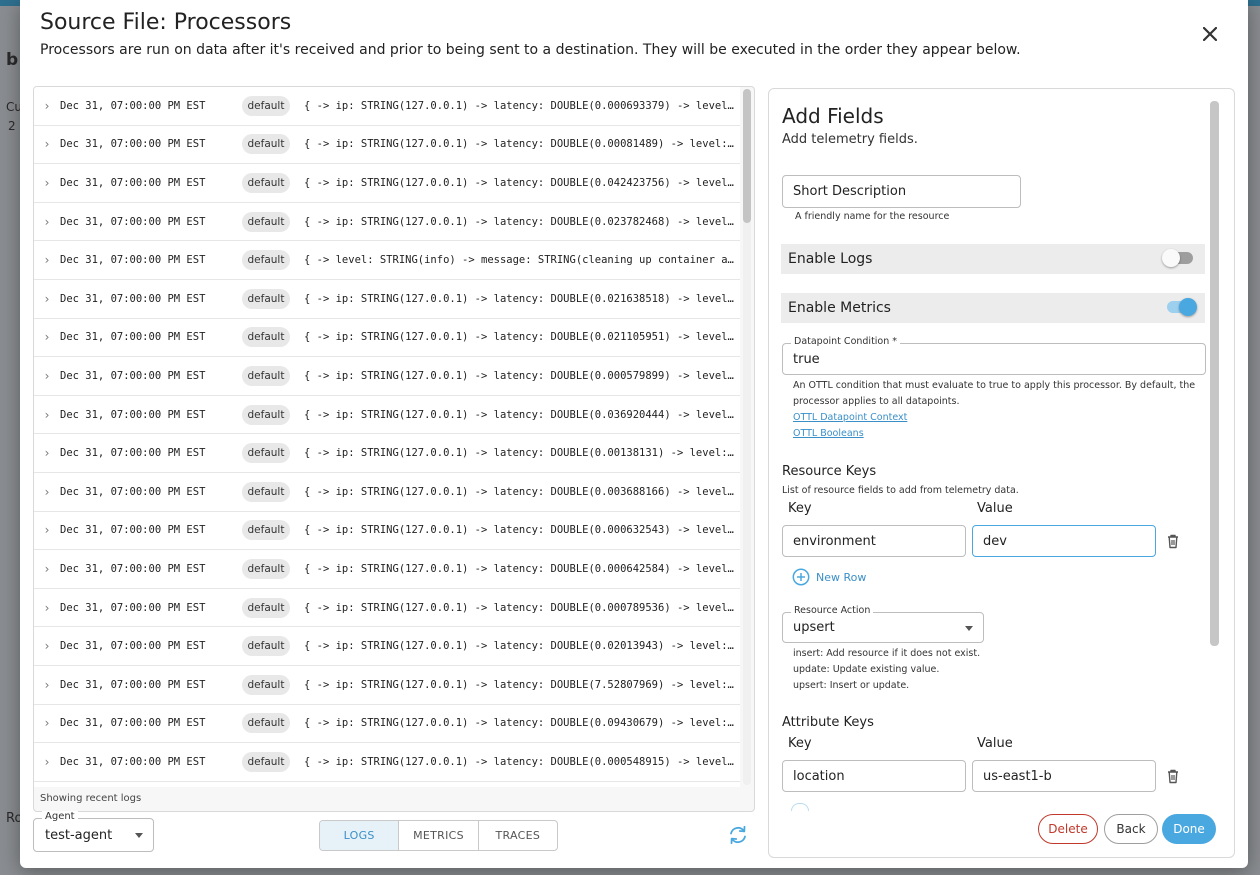 The width and height of the screenshot is (1260, 875). I want to click on enable-metrics-toggle, so click(1182, 307).